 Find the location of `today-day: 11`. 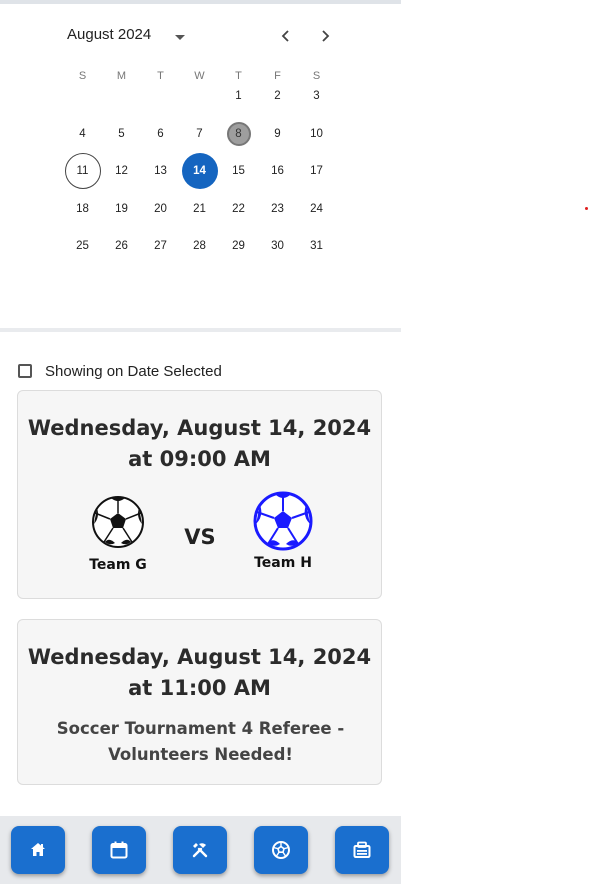

today-day: 11 is located at coordinates (82, 171).